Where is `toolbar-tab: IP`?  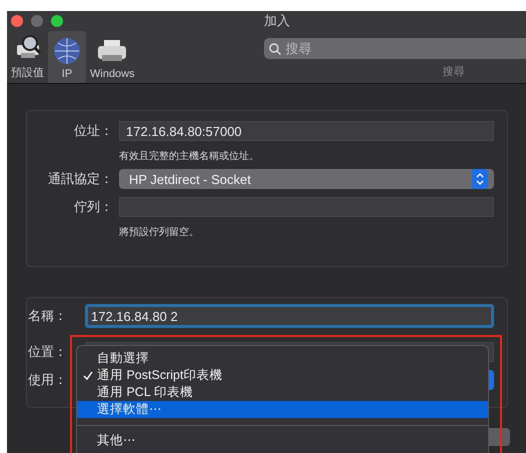 toolbar-tab: IP is located at coordinates (67, 57).